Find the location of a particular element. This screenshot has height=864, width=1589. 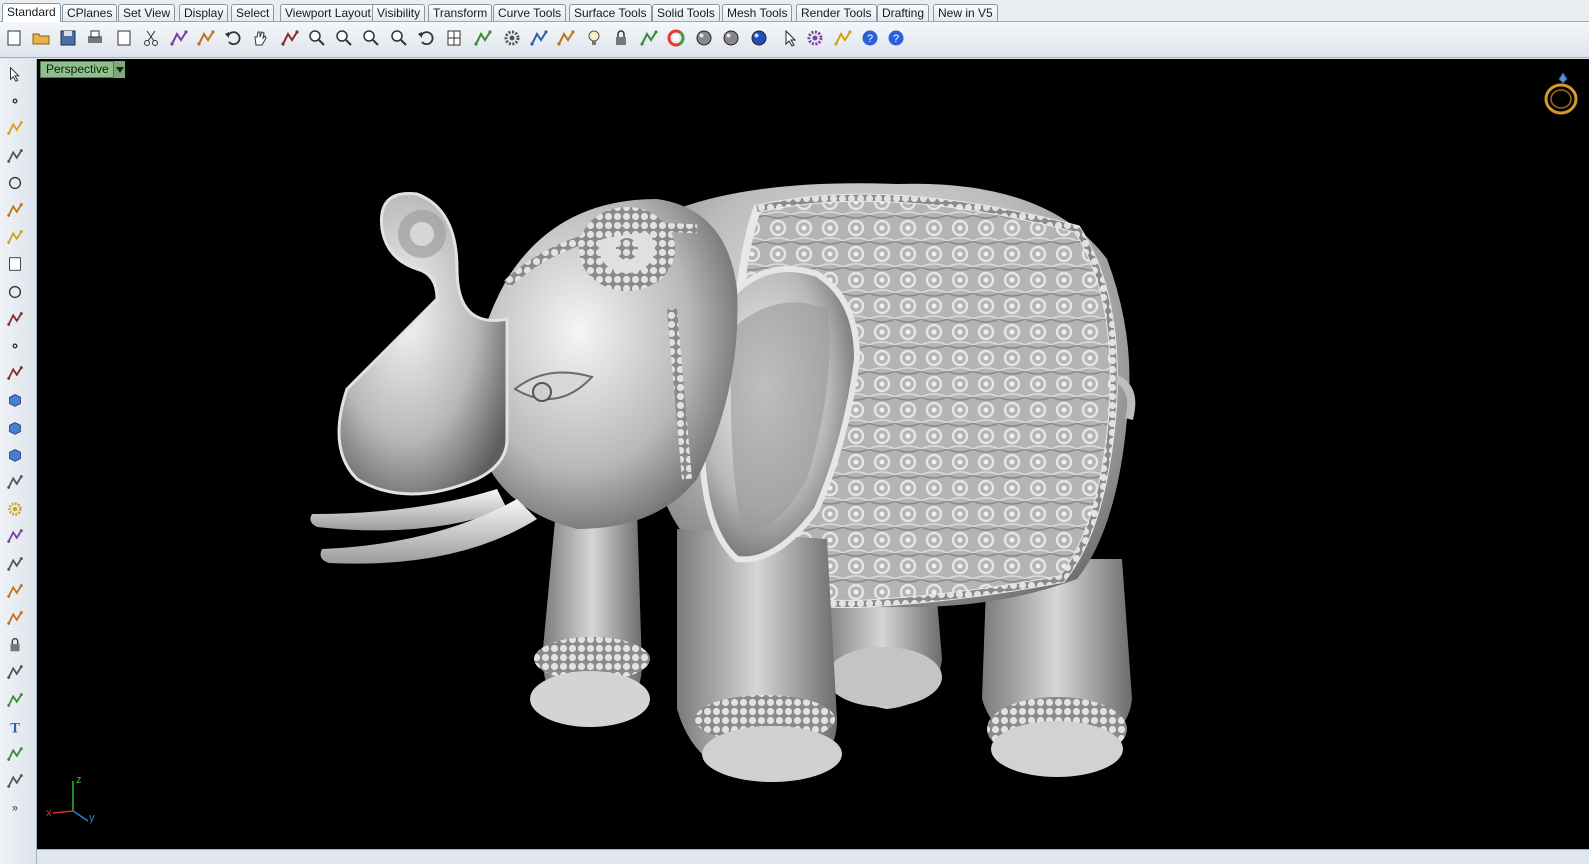

zoom-selected-button is located at coordinates (399, 38).